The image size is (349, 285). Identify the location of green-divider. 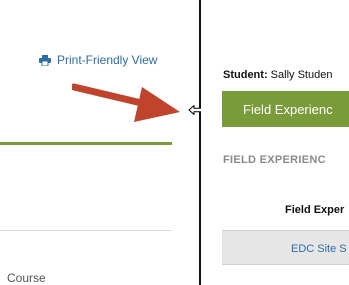
(86, 143).